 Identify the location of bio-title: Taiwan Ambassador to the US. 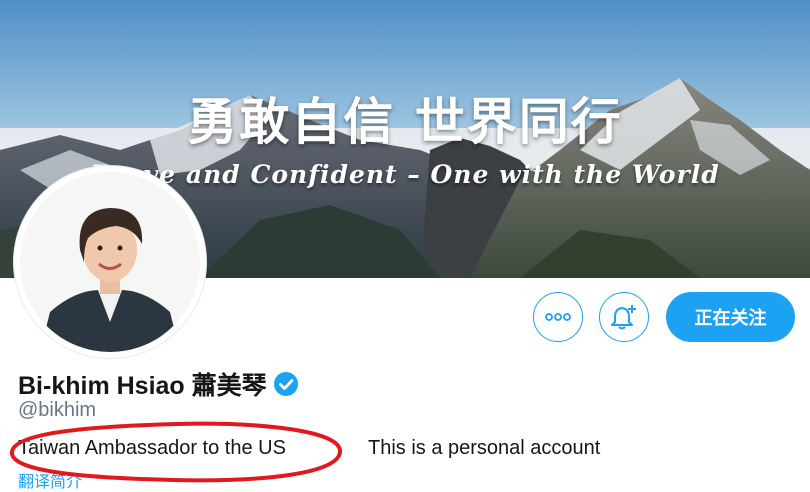
(152, 448).